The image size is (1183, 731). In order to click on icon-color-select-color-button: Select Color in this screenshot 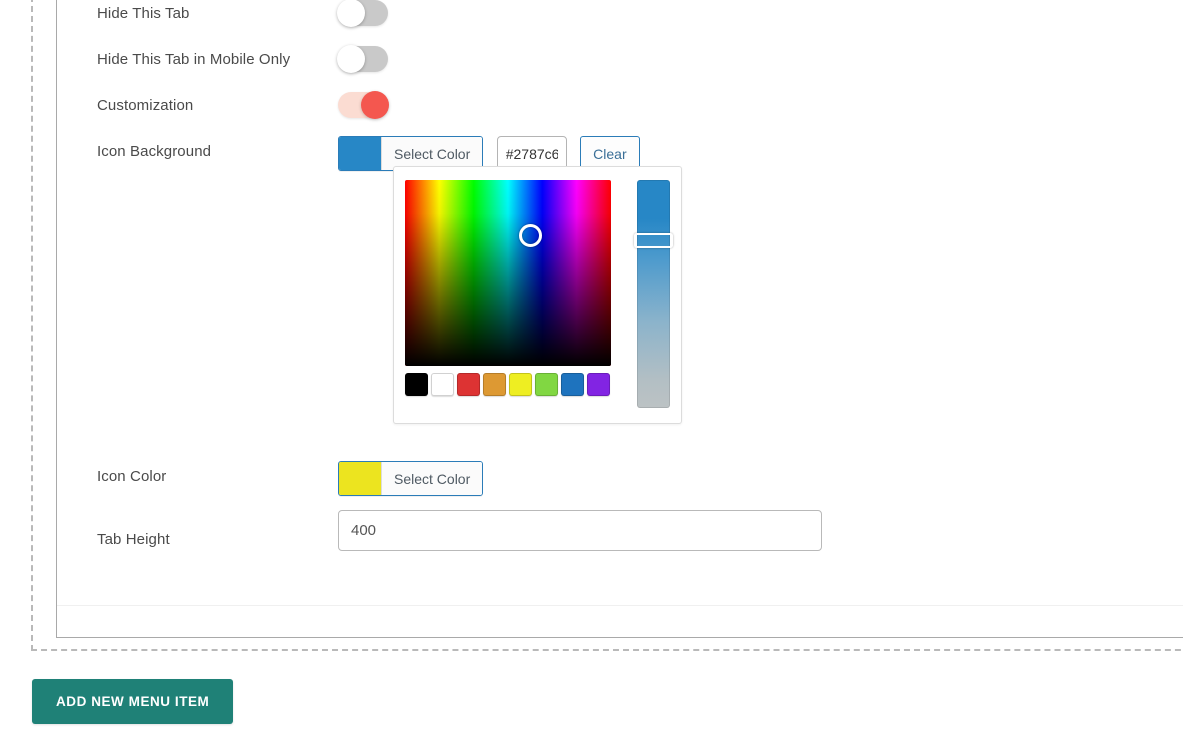, I will do `click(411, 478)`.